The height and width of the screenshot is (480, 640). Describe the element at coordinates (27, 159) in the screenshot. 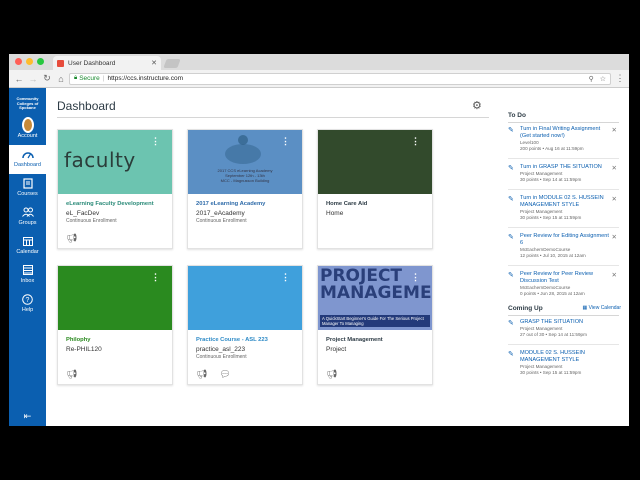

I see `nav-item-dashboard: Dashboard` at that location.